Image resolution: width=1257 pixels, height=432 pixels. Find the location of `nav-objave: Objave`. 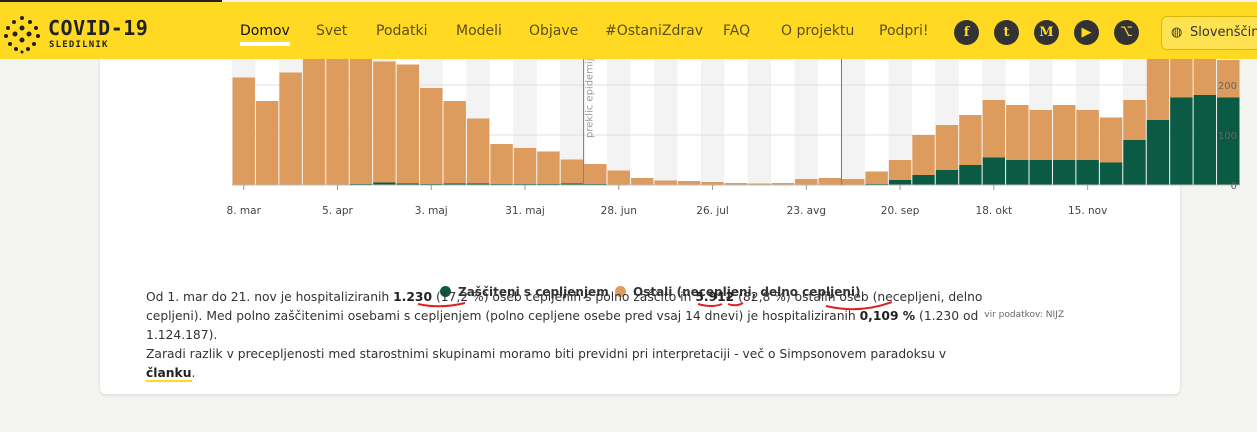

nav-objave: Objave is located at coordinates (553, 31).